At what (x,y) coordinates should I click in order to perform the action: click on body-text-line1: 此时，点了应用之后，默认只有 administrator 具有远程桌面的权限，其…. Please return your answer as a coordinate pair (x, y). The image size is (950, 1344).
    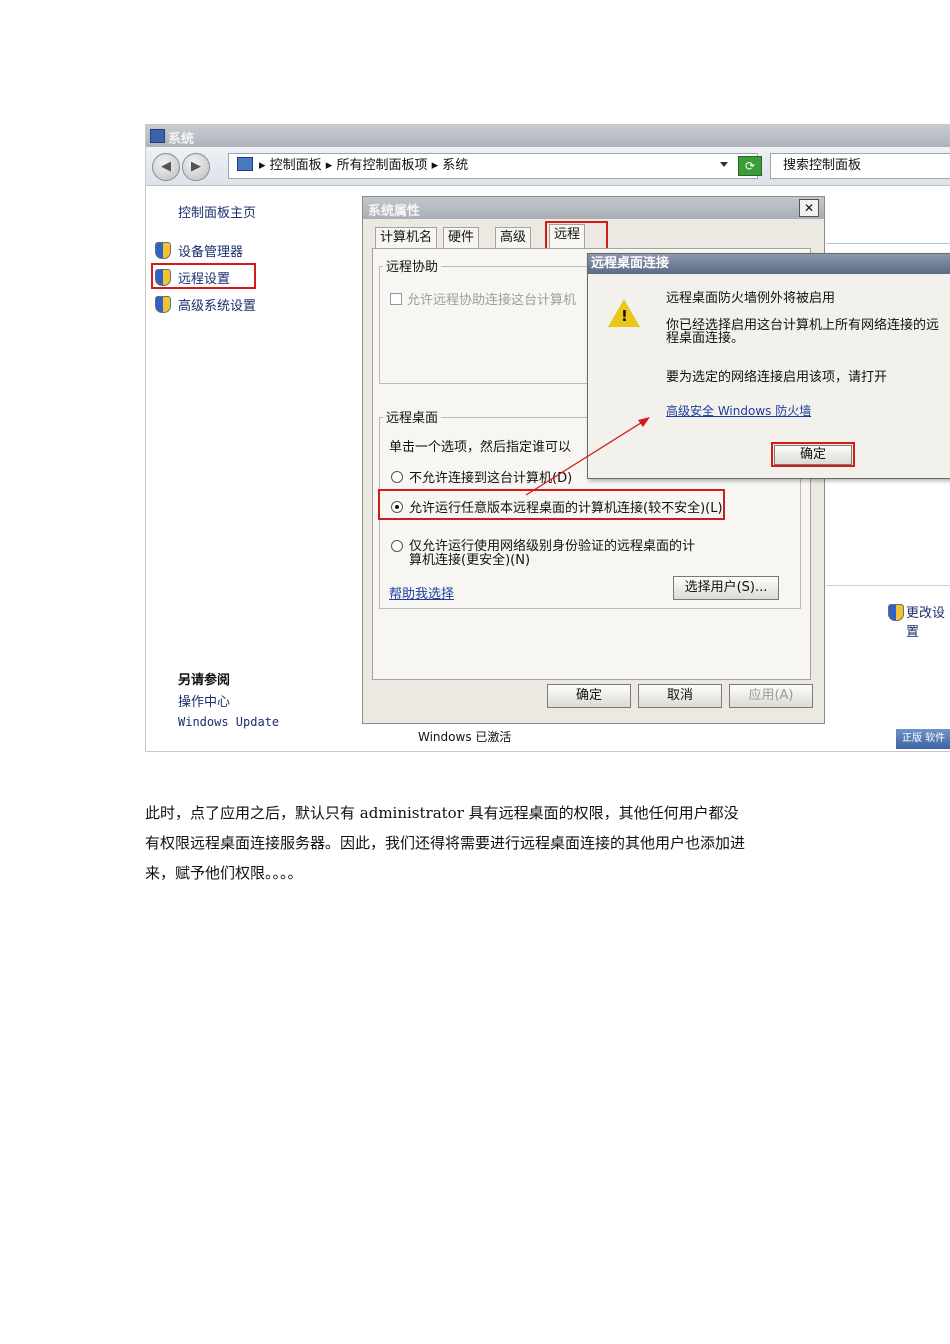
    Looking at the image, I should click on (442, 813).